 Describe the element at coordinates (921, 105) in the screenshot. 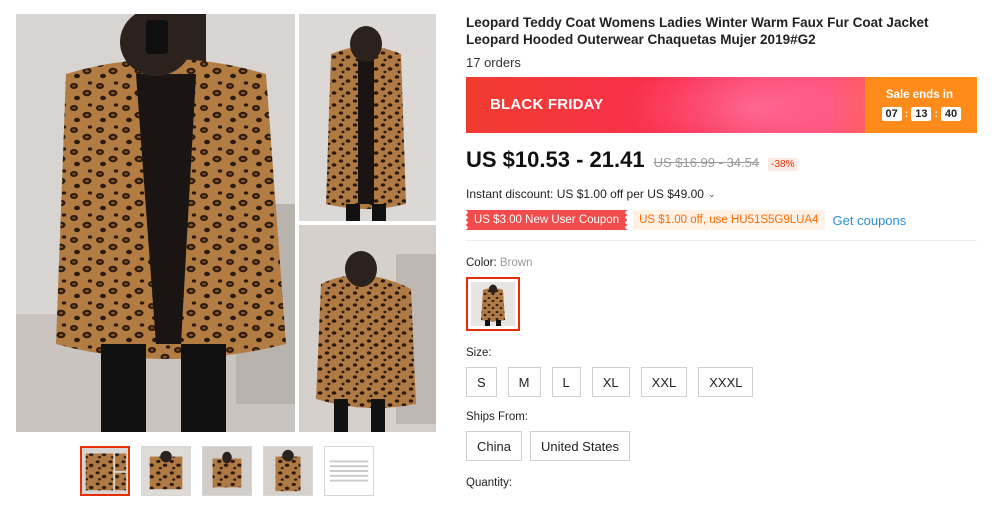

I see `banner-countdown-panel` at that location.